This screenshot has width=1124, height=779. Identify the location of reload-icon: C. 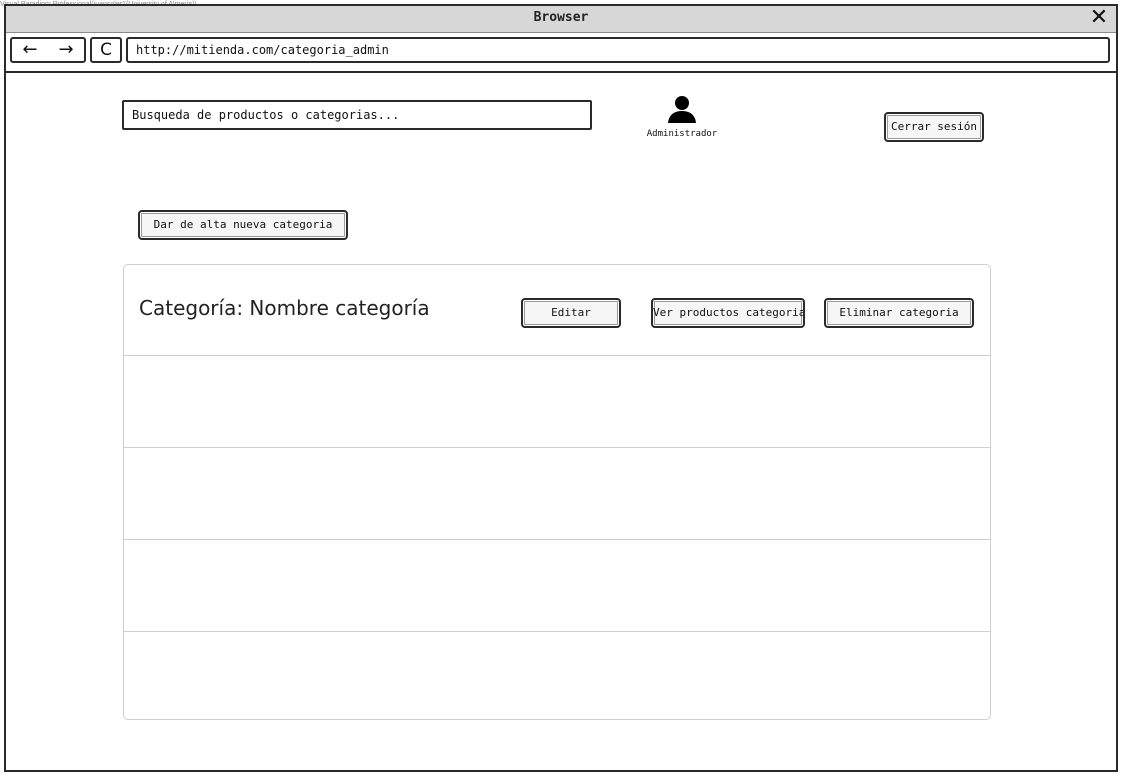
(106, 50).